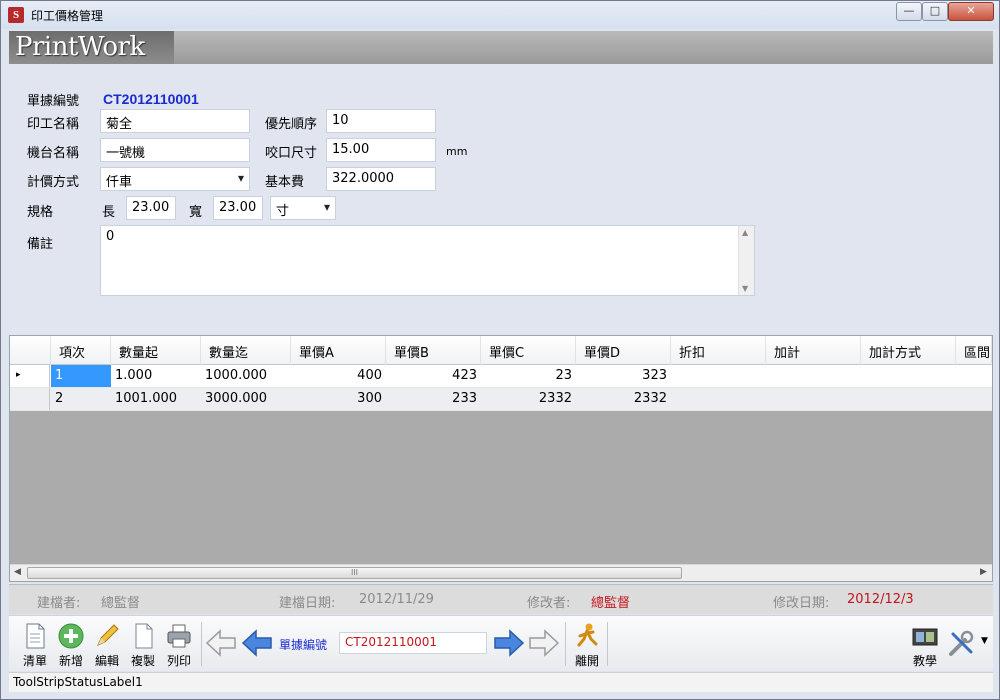  Describe the element at coordinates (381, 150) in the screenshot. I see `bite-size-field: 15.00` at that location.